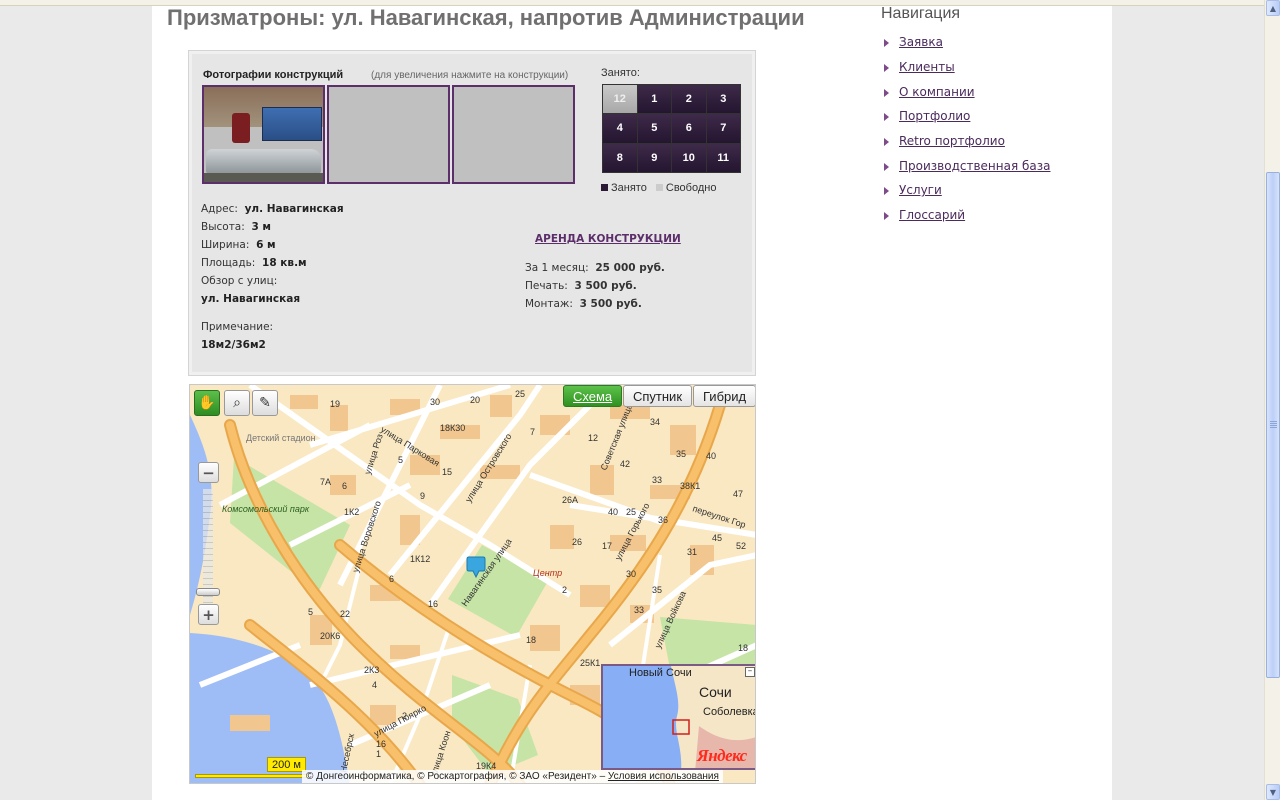 This screenshot has height=800, width=1280. I want to click on nav-item-services: Услуги, so click(967, 193).